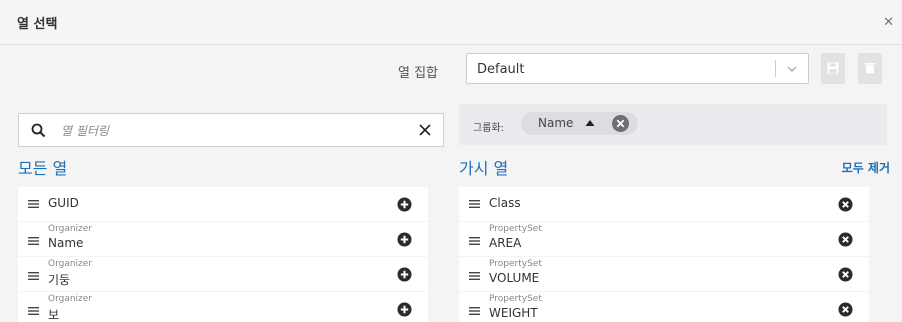 Image resolution: width=902 pixels, height=322 pixels. I want to click on visible-columns-title: 가시 열, so click(484, 168).